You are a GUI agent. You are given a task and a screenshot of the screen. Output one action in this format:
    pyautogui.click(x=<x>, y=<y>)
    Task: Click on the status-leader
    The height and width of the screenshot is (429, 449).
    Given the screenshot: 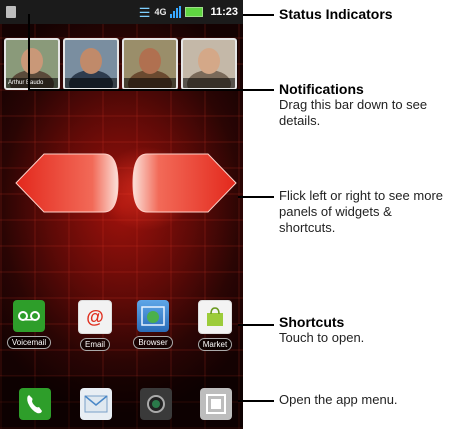 What is the action you would take?
    pyautogui.click(x=258, y=15)
    